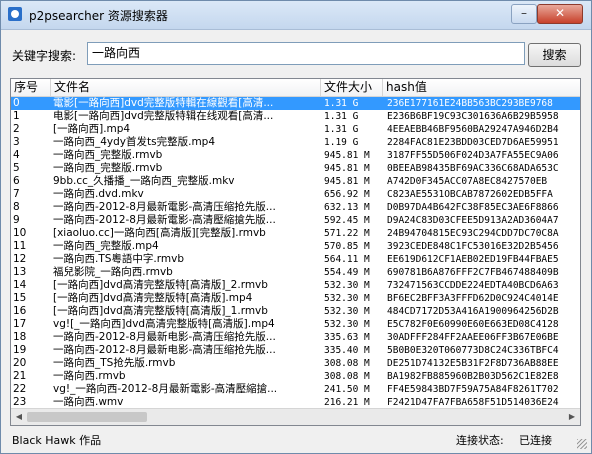  What do you see at coordinates (554, 55) in the screenshot?
I see `search-button: 搜索` at bounding box center [554, 55].